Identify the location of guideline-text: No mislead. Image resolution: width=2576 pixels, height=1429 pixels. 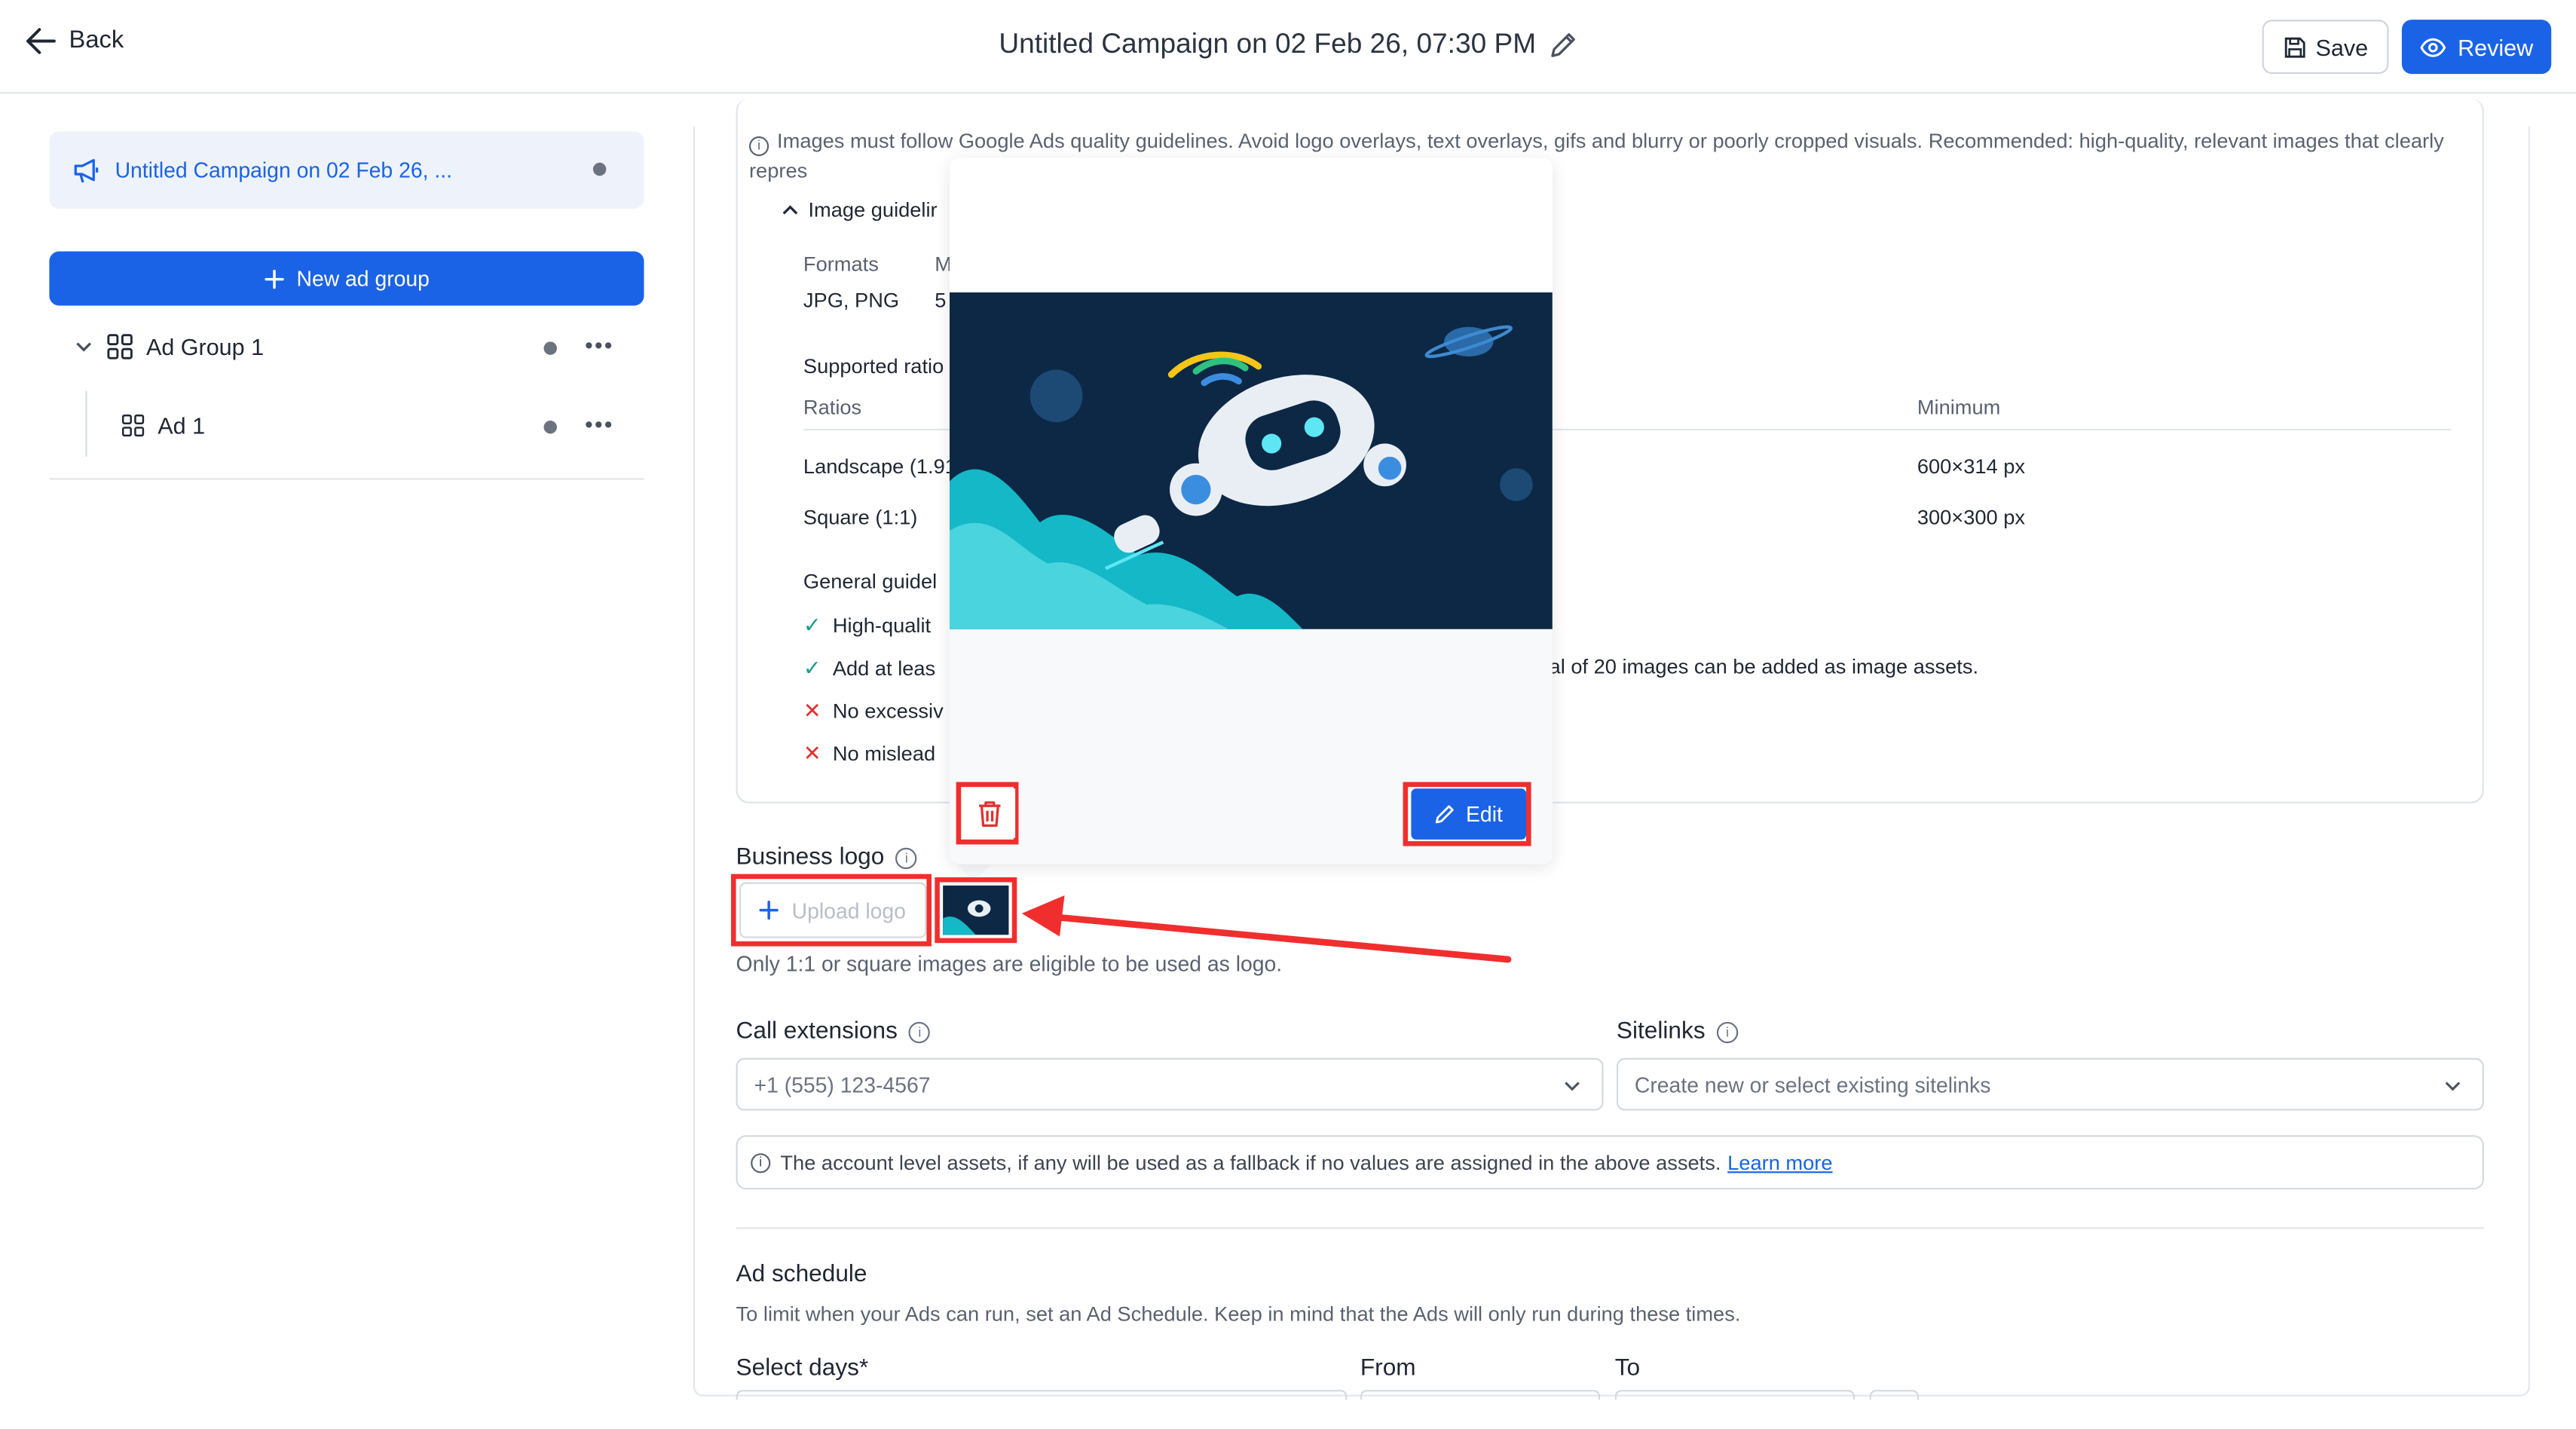
(884, 754).